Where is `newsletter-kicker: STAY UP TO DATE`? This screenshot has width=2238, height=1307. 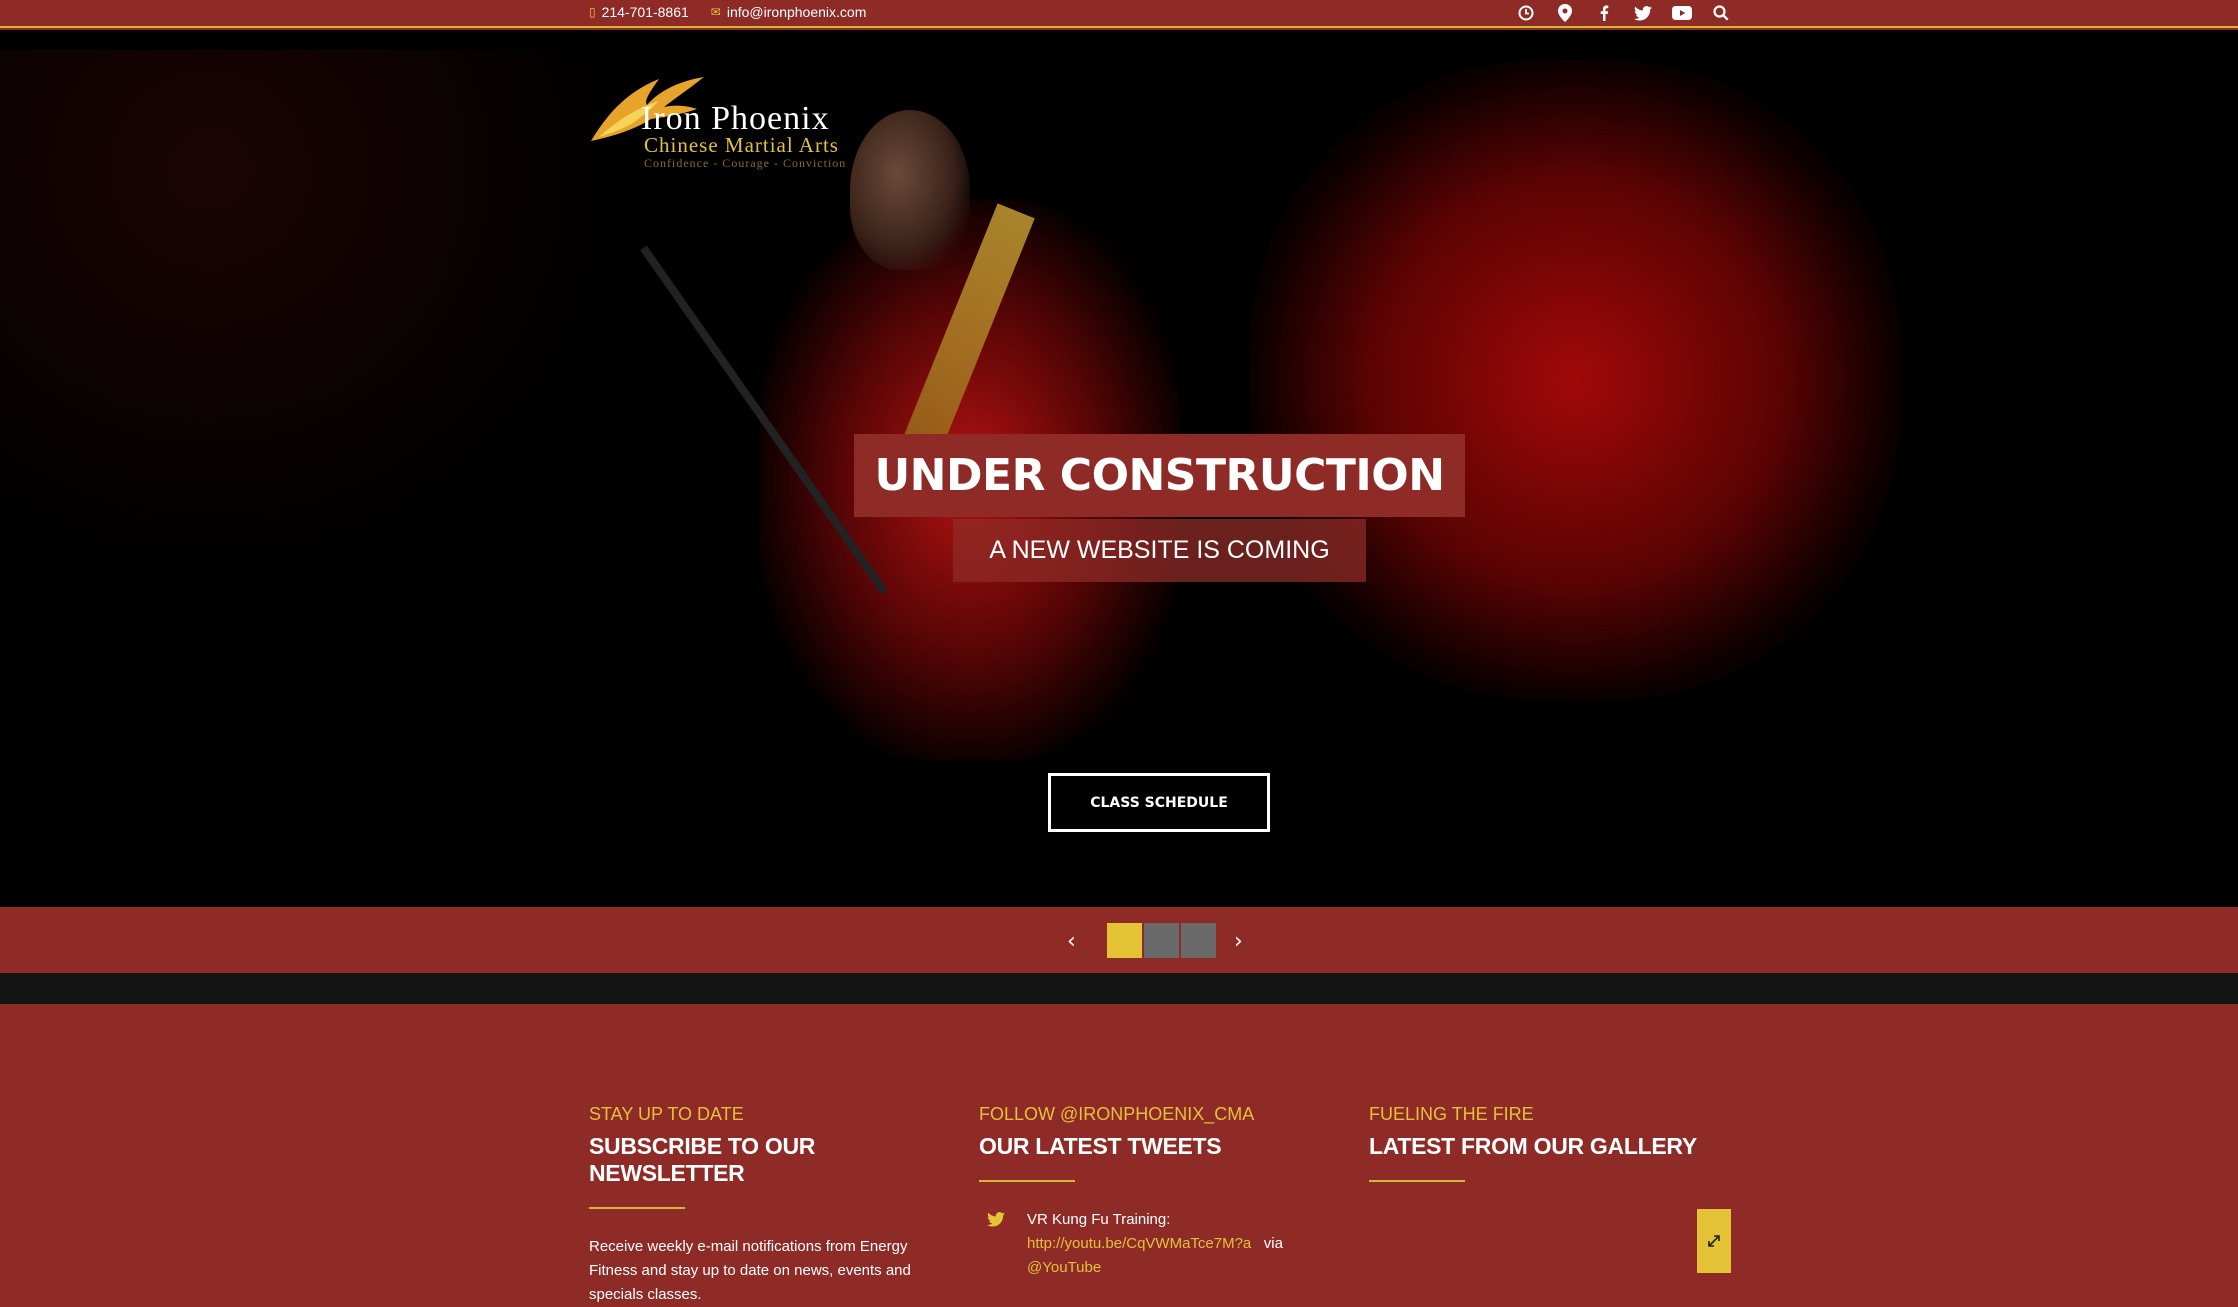 newsletter-kicker: STAY UP TO DATE is located at coordinates (666, 1114).